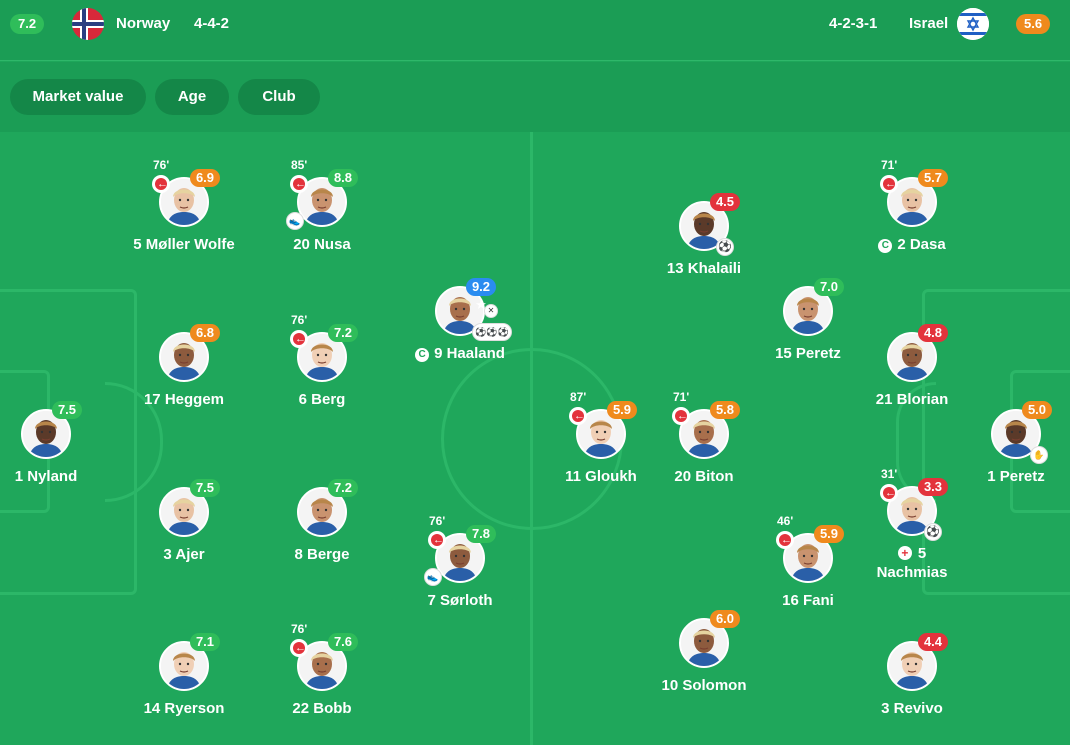 Image resolution: width=1070 pixels, height=745 pixels. What do you see at coordinates (481, 534) in the screenshot?
I see `player-rating-badge: 7.8` at bounding box center [481, 534].